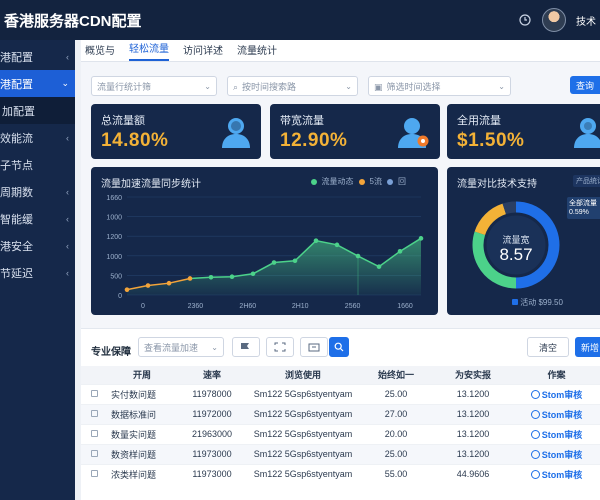 The height and width of the screenshot is (500, 600). I want to click on sidebar-item-add-config: 加配置, so click(37, 110).